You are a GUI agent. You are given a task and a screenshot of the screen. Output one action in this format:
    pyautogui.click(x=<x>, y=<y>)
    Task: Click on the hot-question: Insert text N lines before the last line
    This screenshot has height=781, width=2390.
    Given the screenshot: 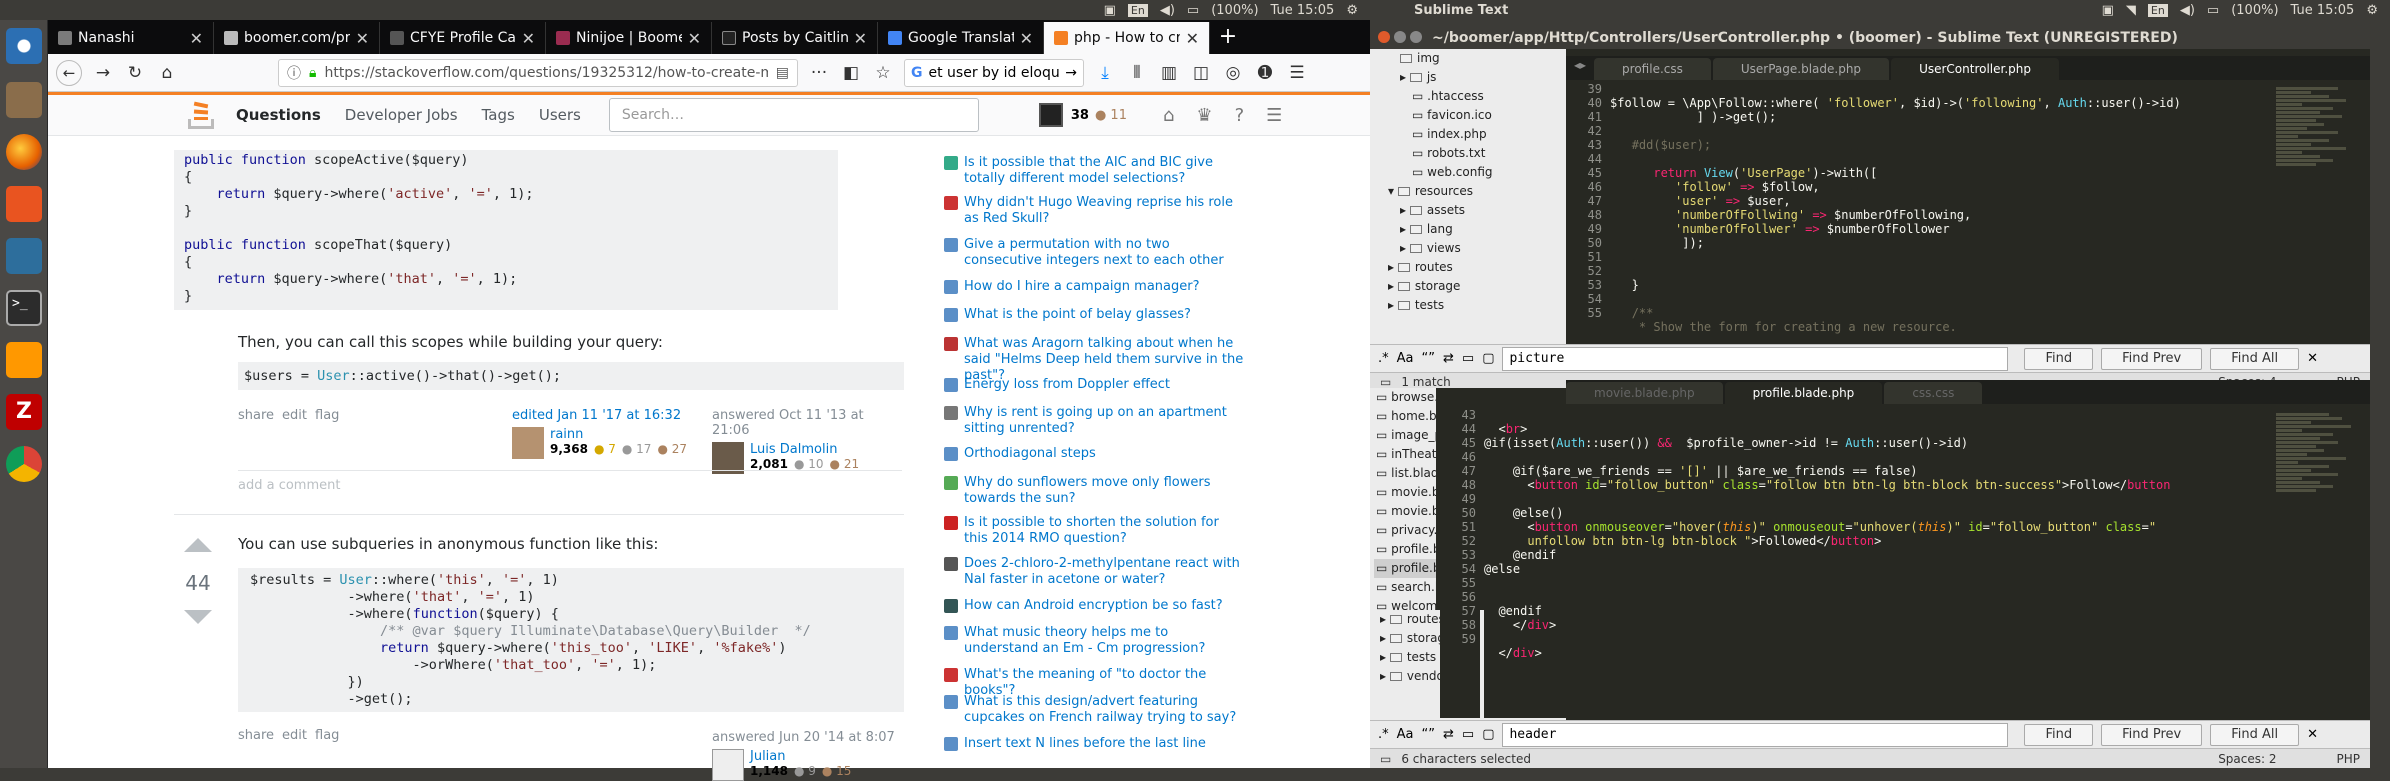 What is the action you would take?
    pyautogui.click(x=1094, y=744)
    